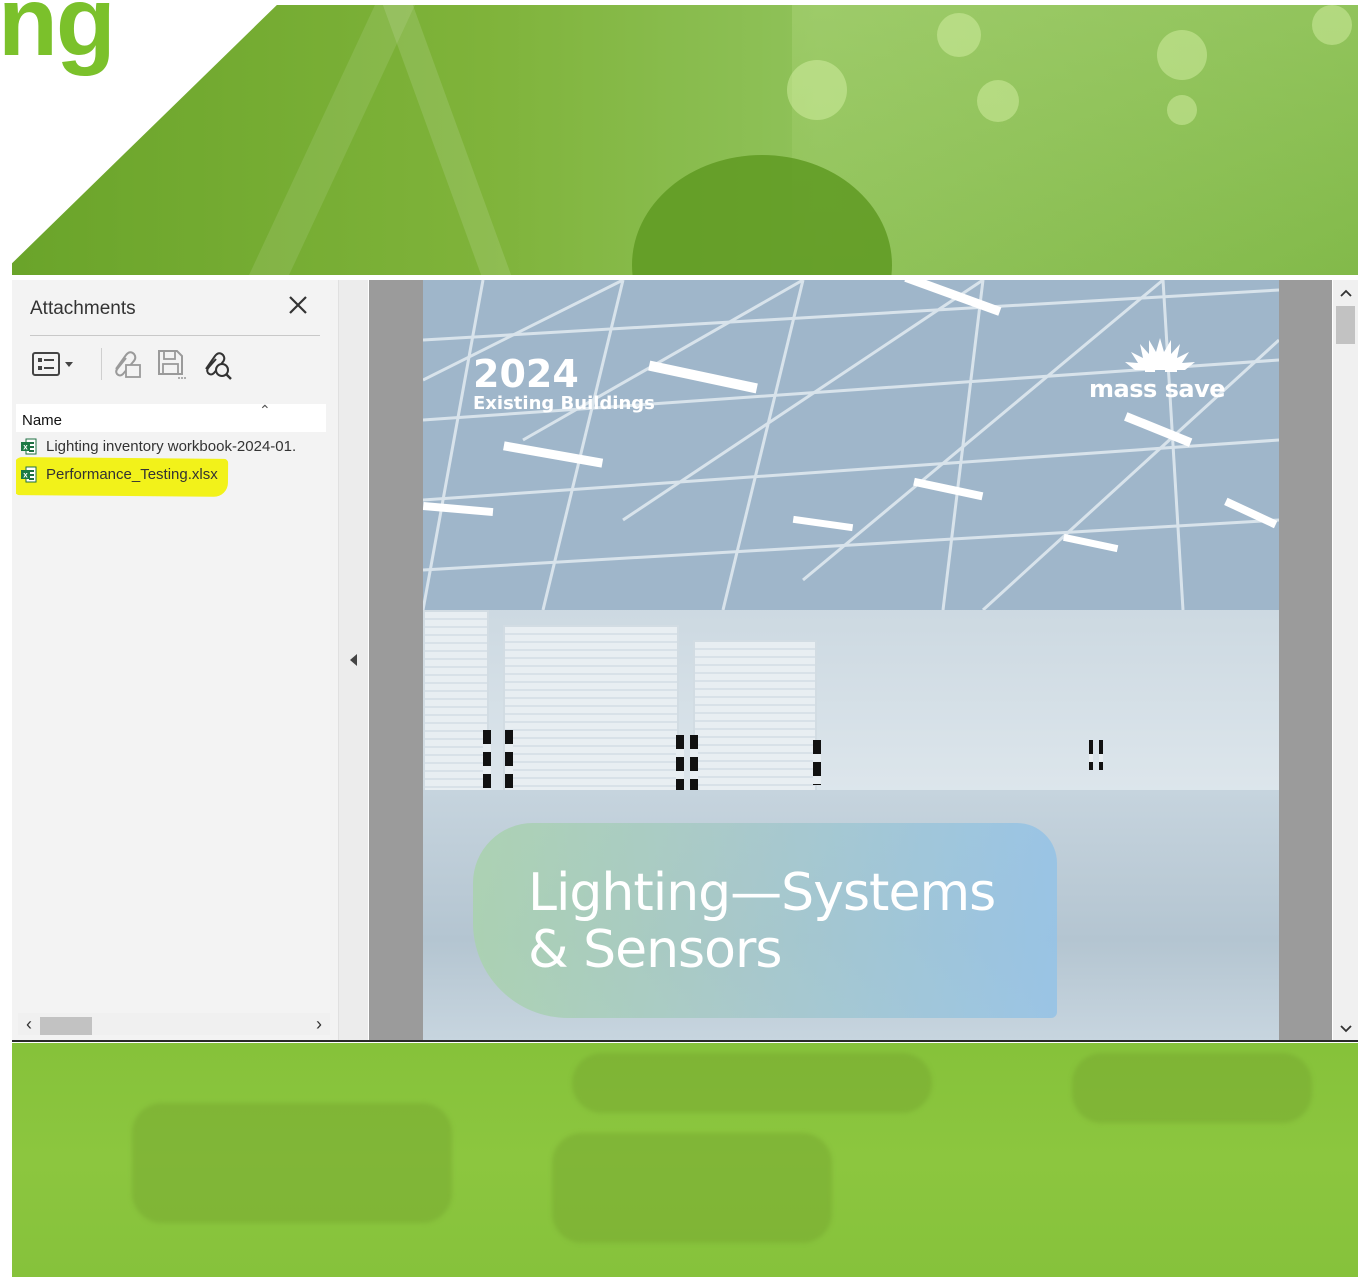 This screenshot has width=1358, height=1277. I want to click on window-edge, so click(685, 1041).